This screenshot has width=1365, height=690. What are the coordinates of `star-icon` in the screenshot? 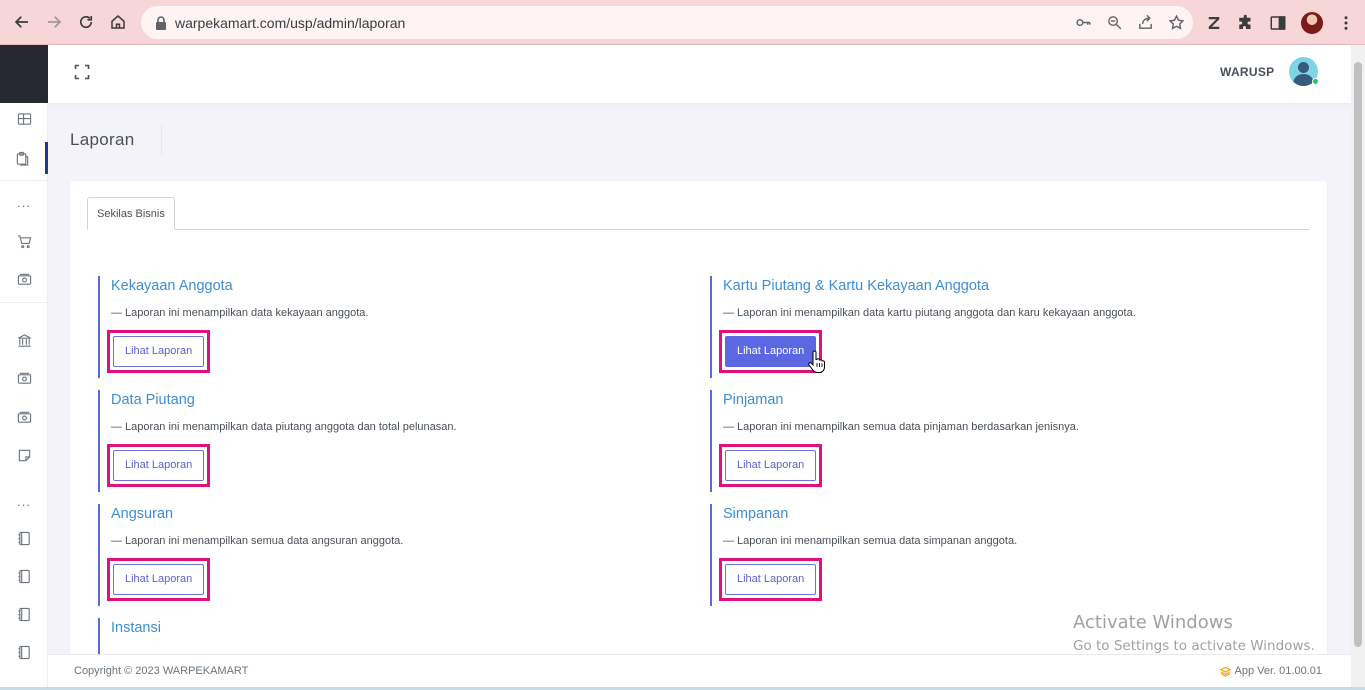 It's located at (1176, 22).